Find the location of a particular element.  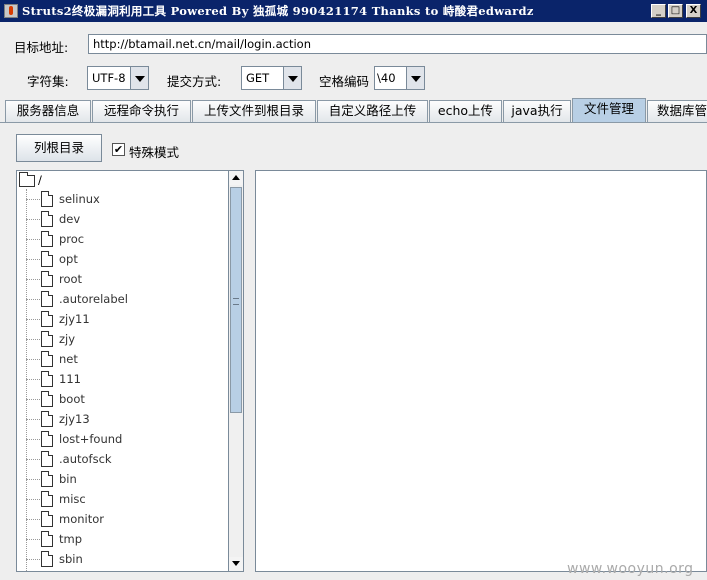

split-pane-divider is located at coordinates (250, 371).